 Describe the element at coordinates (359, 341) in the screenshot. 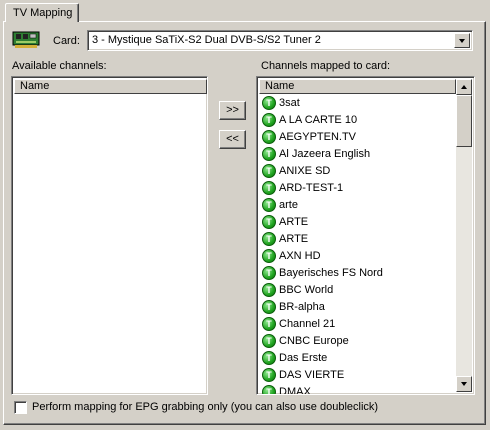

I see `list-item: T CNBC Europe` at that location.